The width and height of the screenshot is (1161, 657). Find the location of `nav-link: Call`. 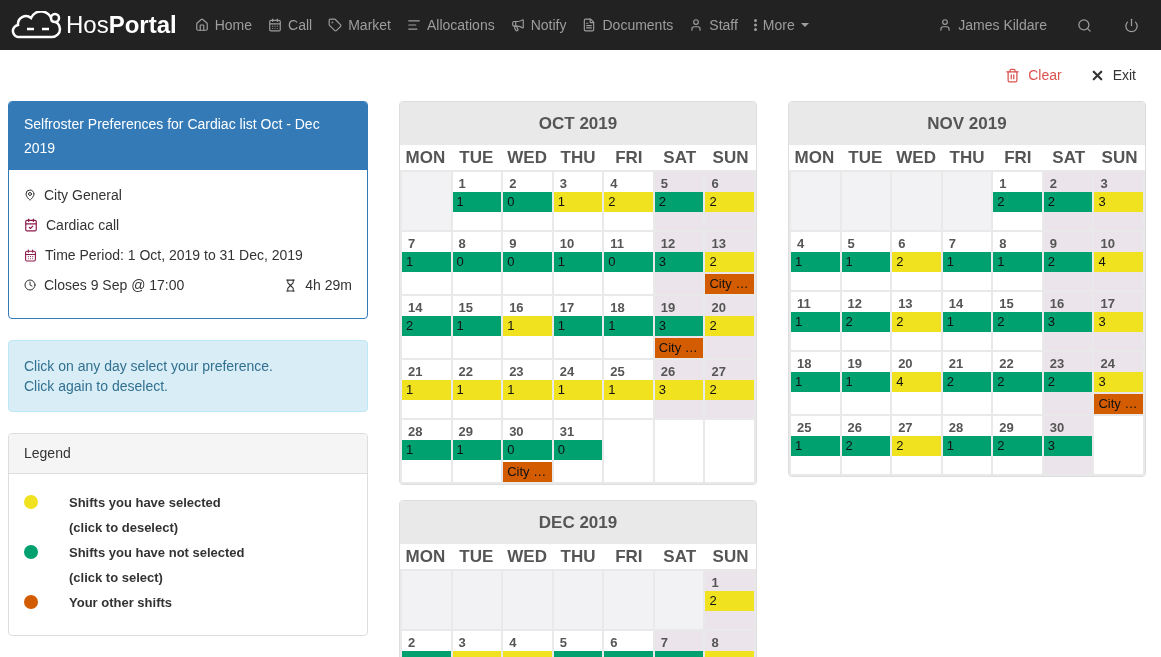

nav-link: Call is located at coordinates (290, 25).